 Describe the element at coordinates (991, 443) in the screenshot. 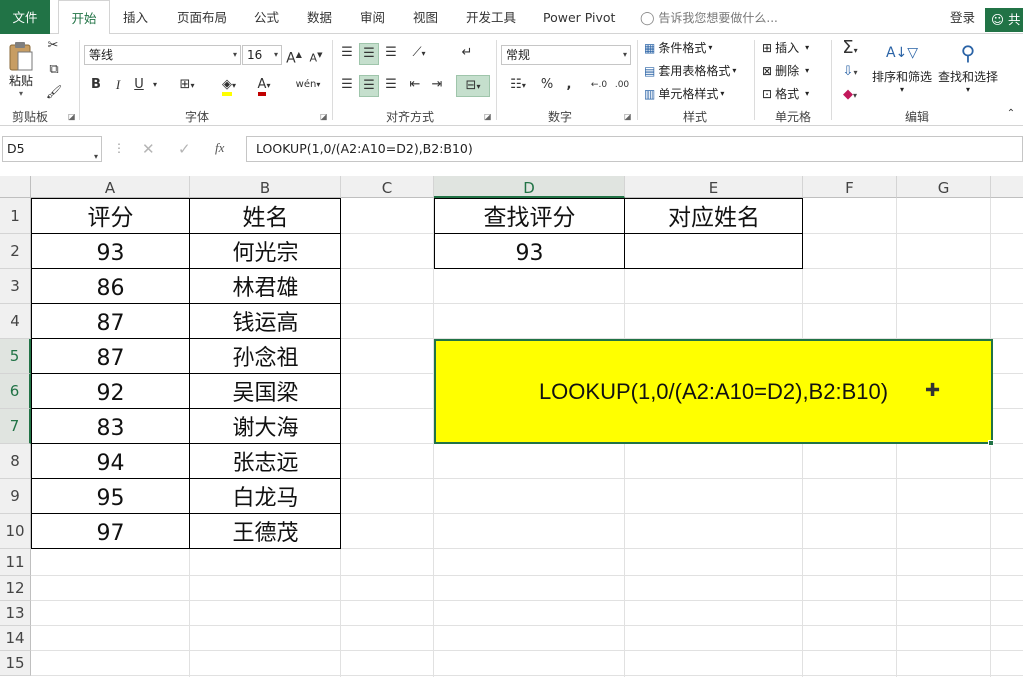

I see `fill-handle` at that location.